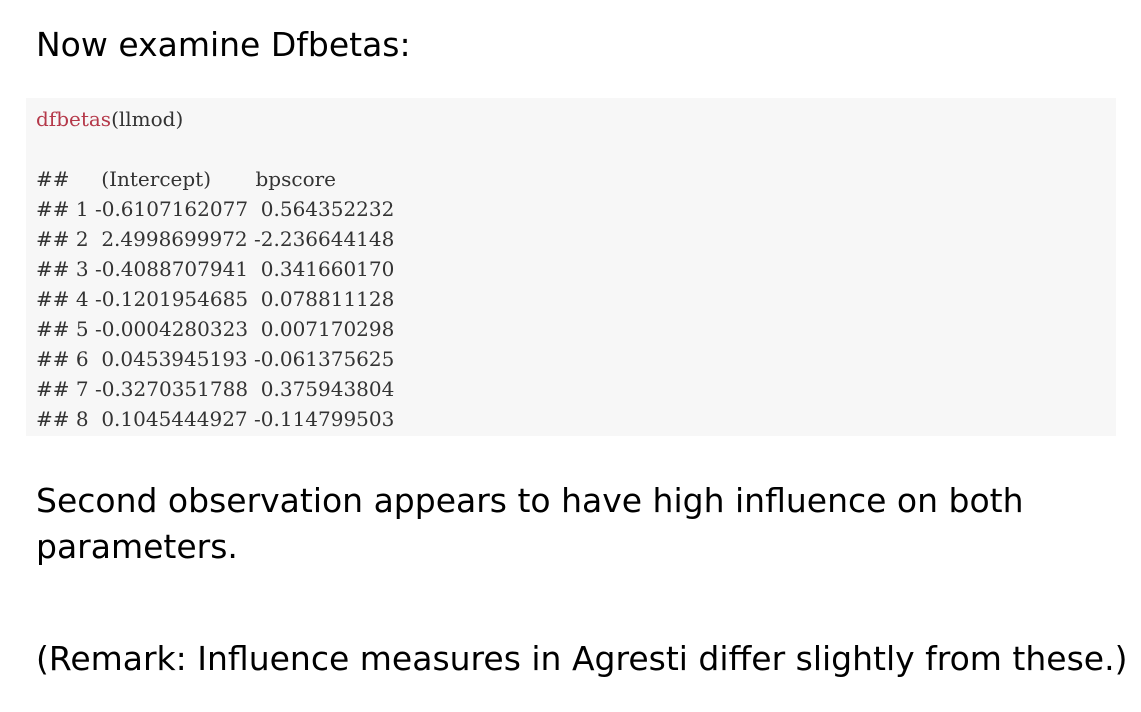  Describe the element at coordinates (215, 209) in the screenshot. I see `output-row-1: ## 1 -0.6107162077 0.564352232` at that location.